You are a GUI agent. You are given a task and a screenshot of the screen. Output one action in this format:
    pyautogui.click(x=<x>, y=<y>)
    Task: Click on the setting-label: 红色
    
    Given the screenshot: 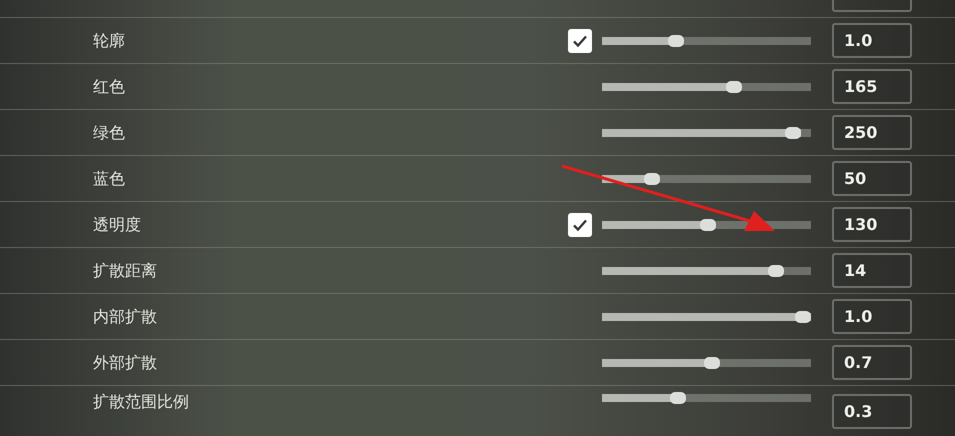 What is the action you would take?
    pyautogui.click(x=109, y=86)
    